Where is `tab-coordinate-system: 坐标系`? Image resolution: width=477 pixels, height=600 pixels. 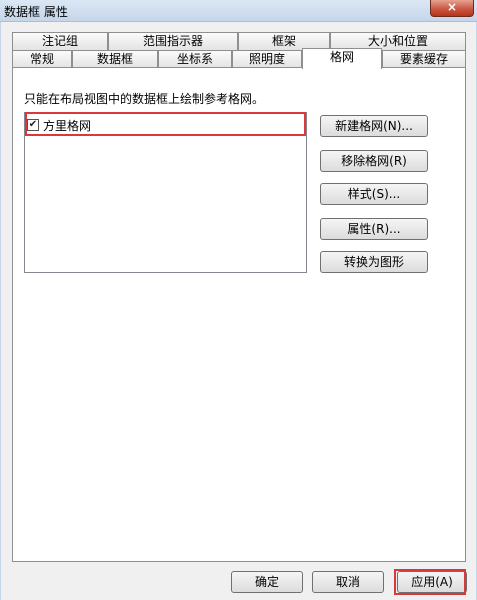
tab-coordinate-system: 坐标系 is located at coordinates (195, 59).